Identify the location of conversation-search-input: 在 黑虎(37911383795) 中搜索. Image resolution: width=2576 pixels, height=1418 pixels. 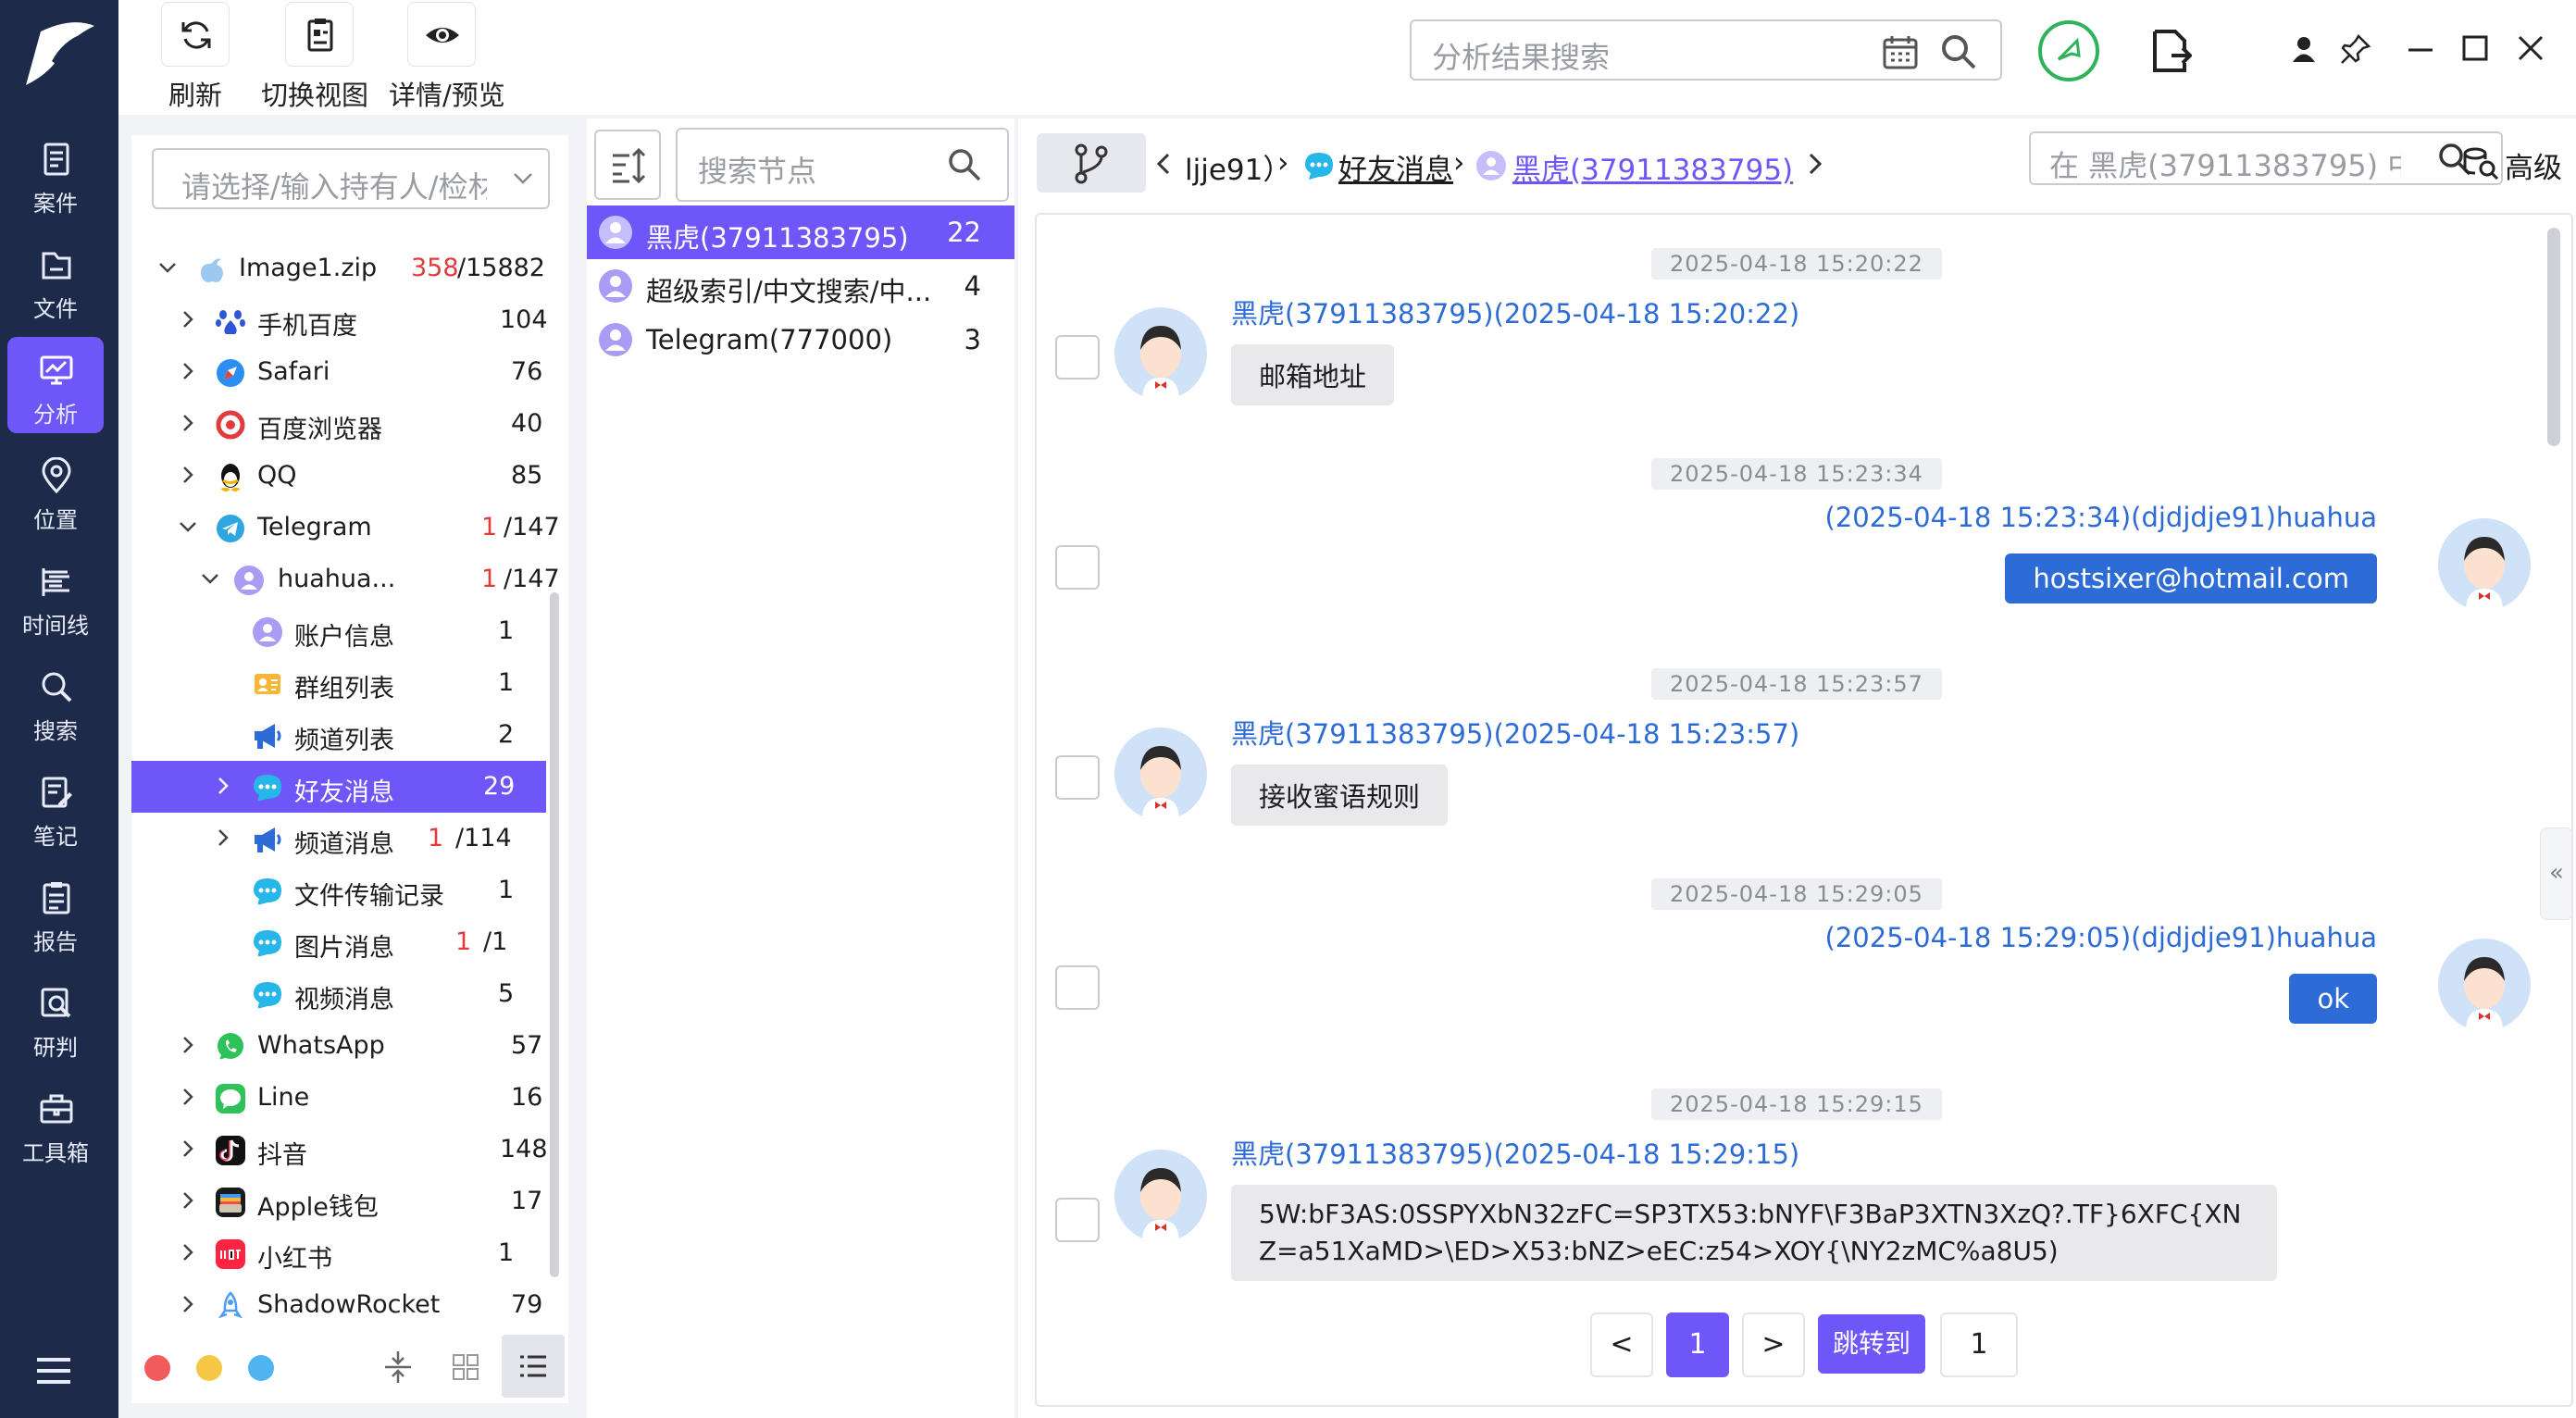
(2266, 158).